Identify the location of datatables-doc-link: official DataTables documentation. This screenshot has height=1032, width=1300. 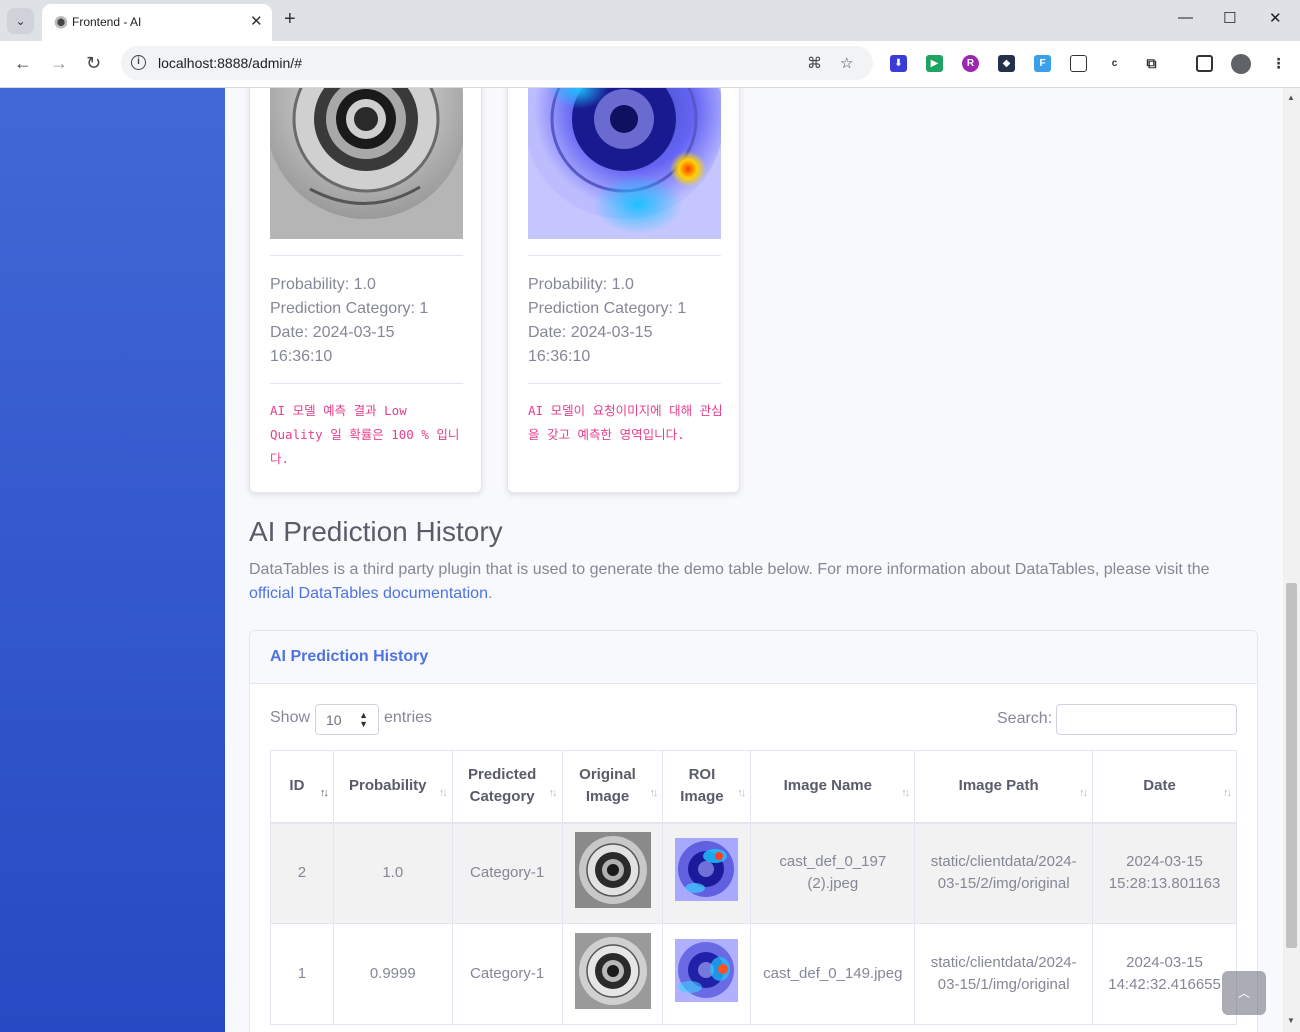
(368, 593).